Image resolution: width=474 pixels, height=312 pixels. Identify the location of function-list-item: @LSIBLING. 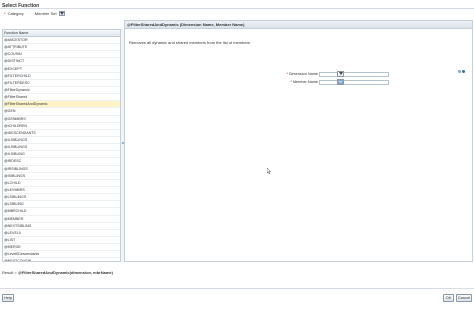
(61, 205).